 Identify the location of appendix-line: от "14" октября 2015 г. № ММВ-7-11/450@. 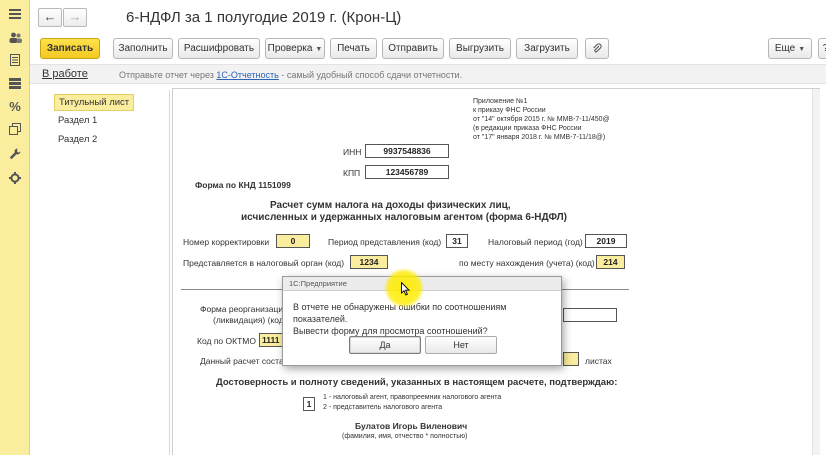
(541, 119).